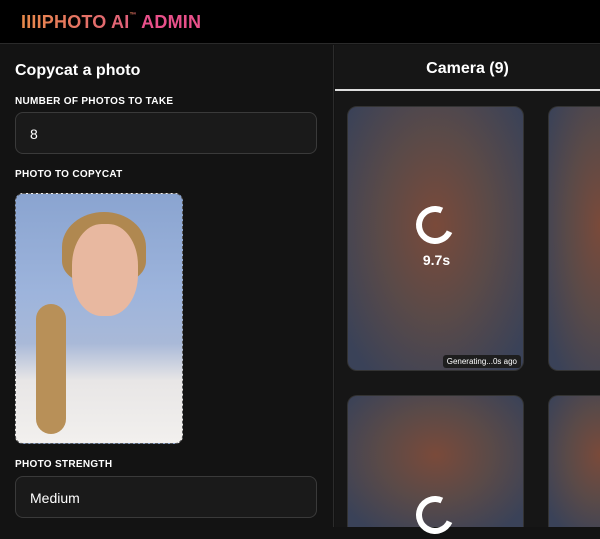 The height and width of the screenshot is (539, 600). Describe the element at coordinates (481, 361) in the screenshot. I see `status-badge: Generating...0s ago` at that location.